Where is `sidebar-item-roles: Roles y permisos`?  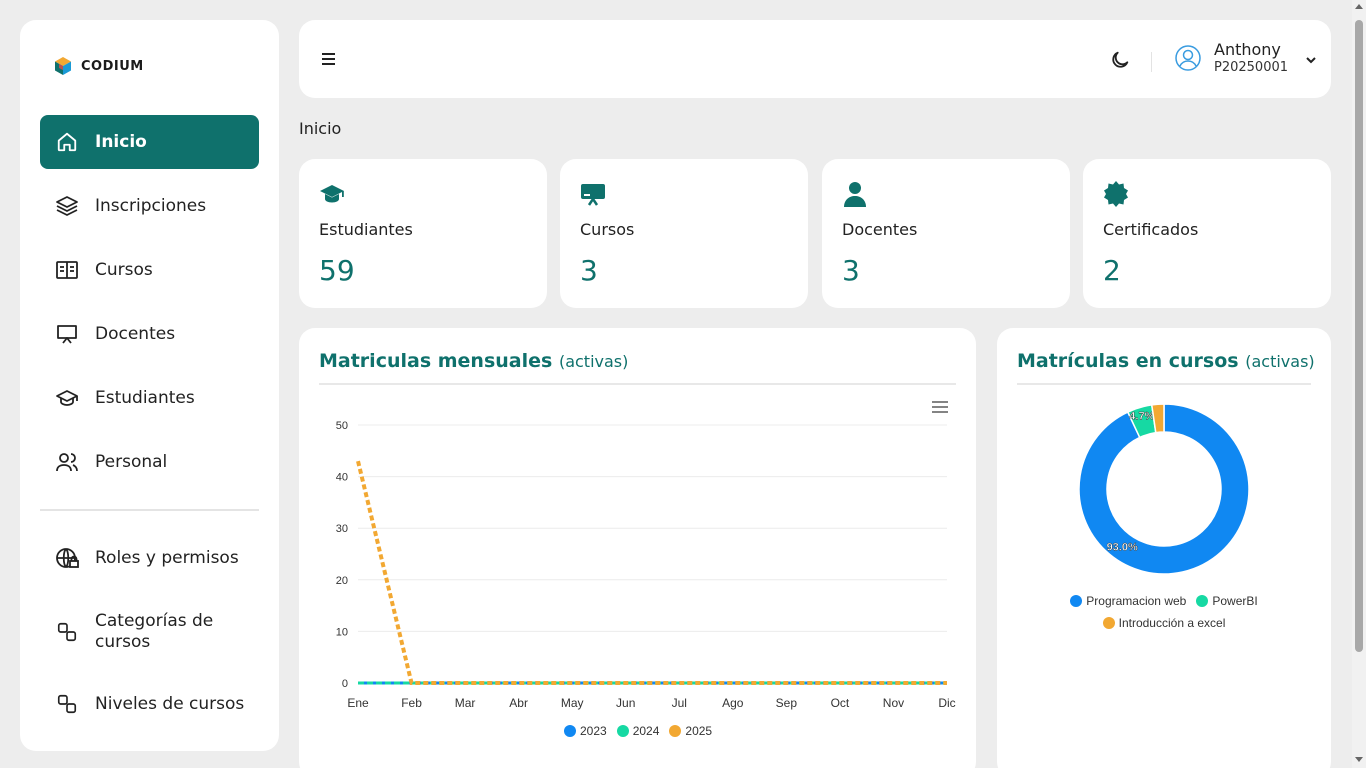
sidebar-item-roles: Roles y permisos is located at coordinates (149, 558).